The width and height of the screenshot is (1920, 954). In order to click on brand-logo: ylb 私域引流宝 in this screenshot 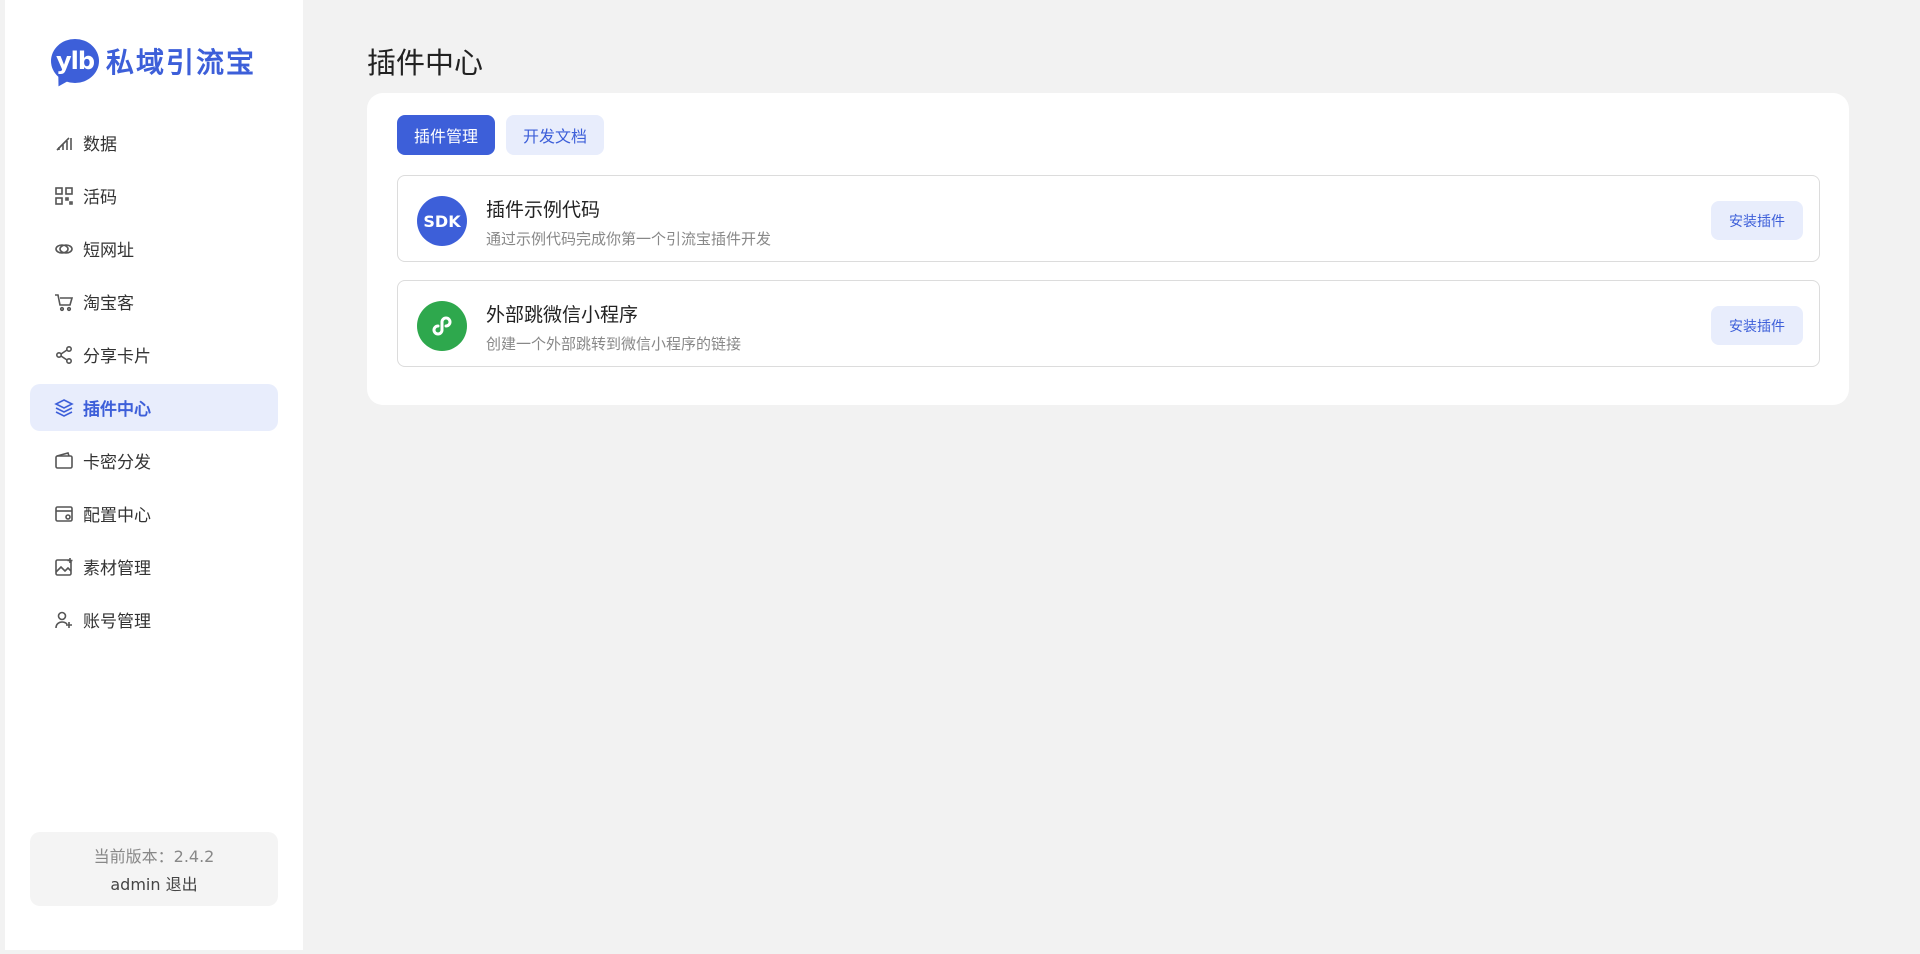, I will do `click(153, 61)`.